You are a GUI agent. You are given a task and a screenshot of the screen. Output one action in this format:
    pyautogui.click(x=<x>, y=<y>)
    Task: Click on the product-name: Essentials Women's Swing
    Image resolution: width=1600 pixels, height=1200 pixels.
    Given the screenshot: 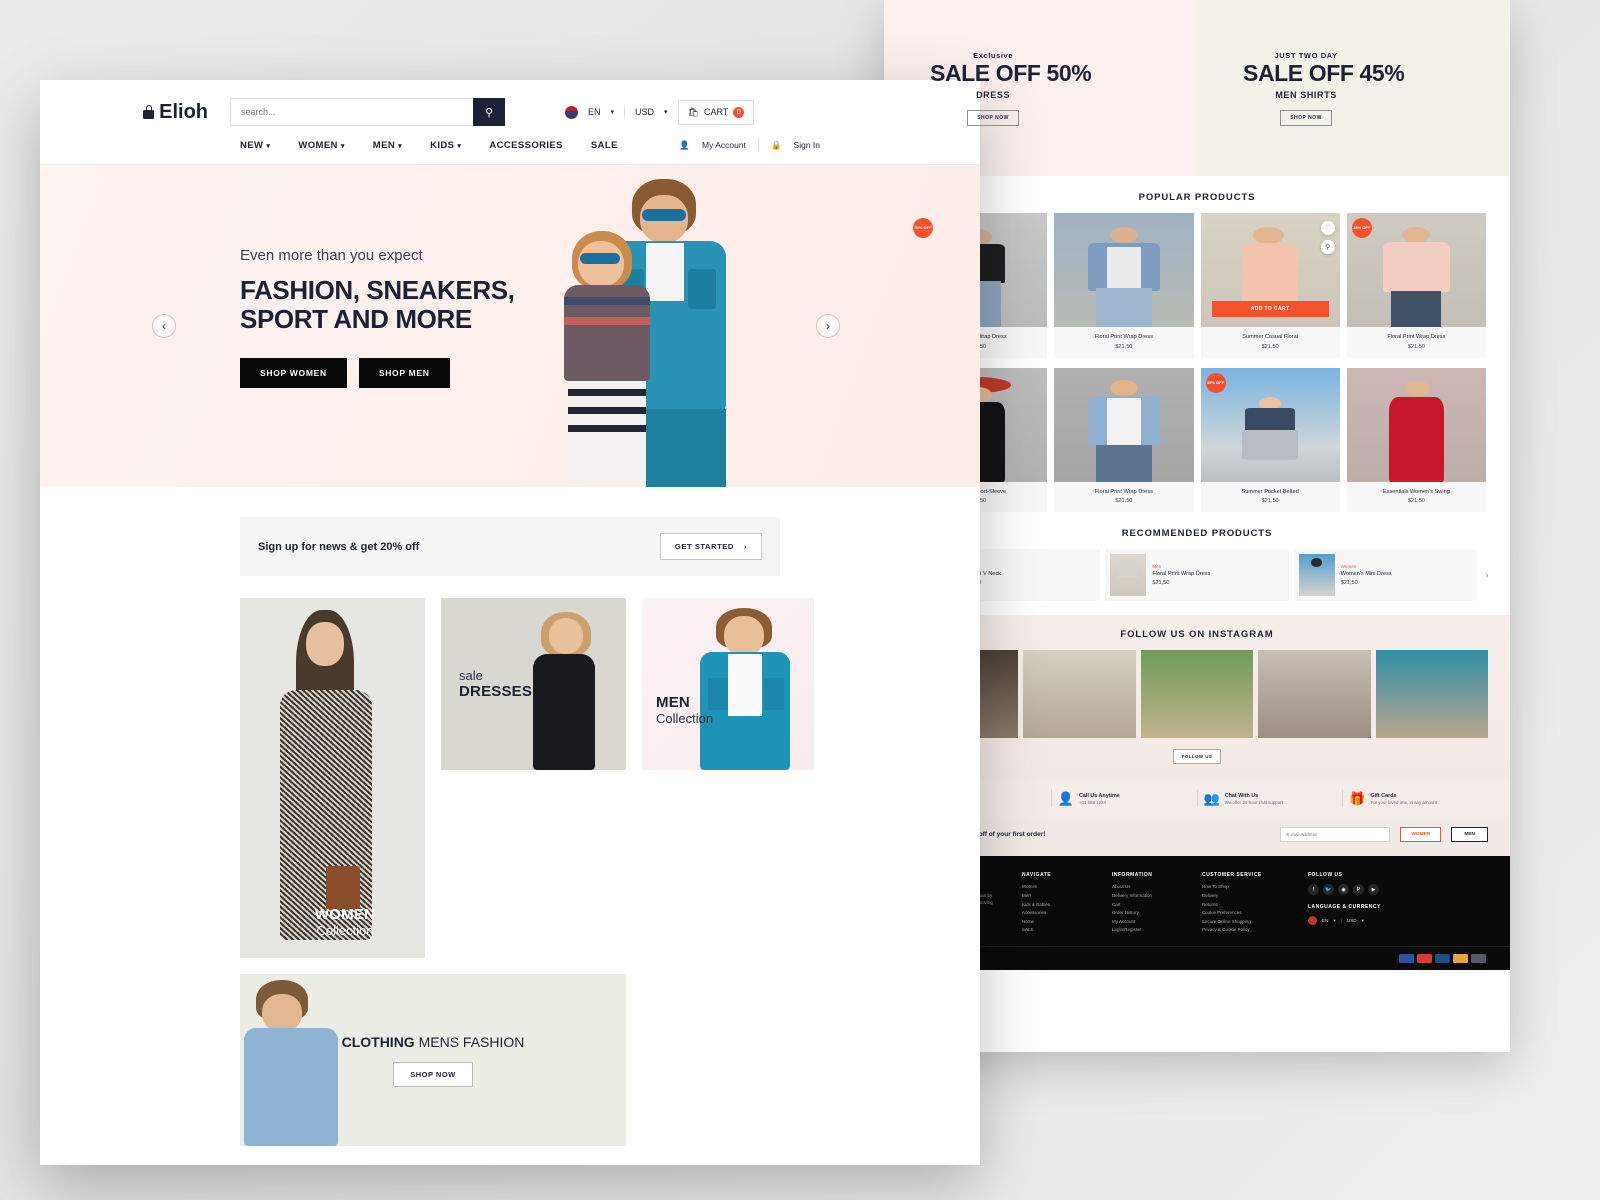 What is the action you would take?
    pyautogui.click(x=1416, y=491)
    